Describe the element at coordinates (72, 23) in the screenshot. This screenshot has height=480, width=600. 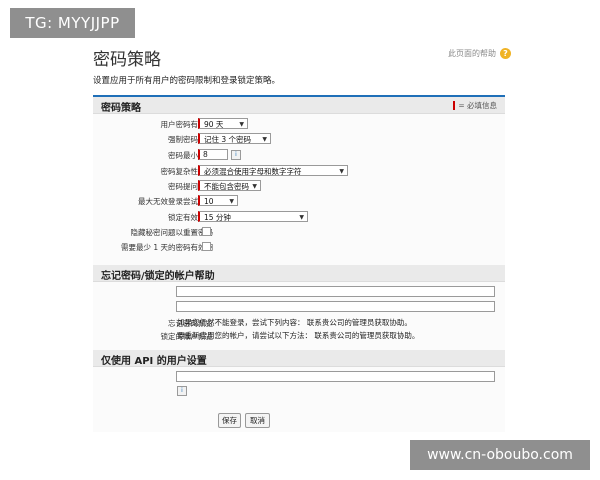
I see `watermark-top-left: TG: MYYJJPP` at that location.